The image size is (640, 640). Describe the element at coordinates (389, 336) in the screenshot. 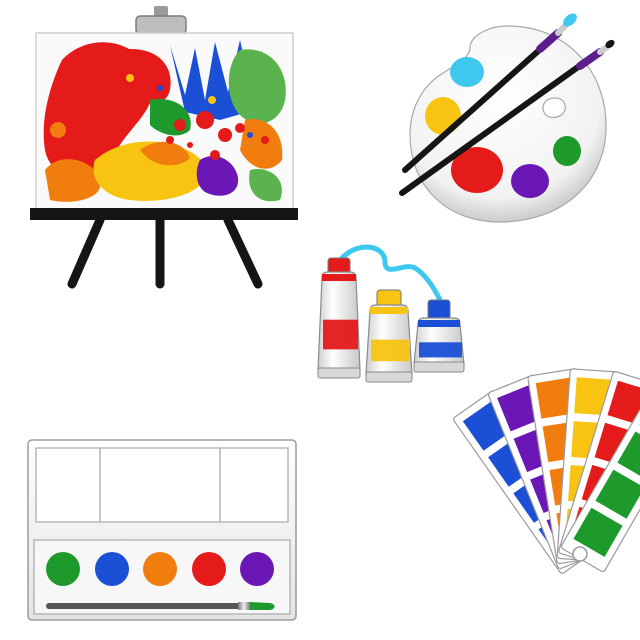

I see `paint-tube-yellow` at that location.